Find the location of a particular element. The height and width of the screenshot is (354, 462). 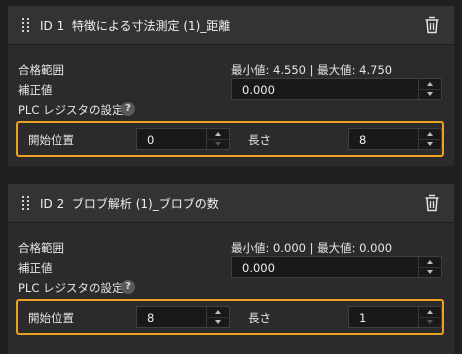

panel-title: ID 2 ブロブ解析 (1)_ブロブの数 is located at coordinates (129, 203).